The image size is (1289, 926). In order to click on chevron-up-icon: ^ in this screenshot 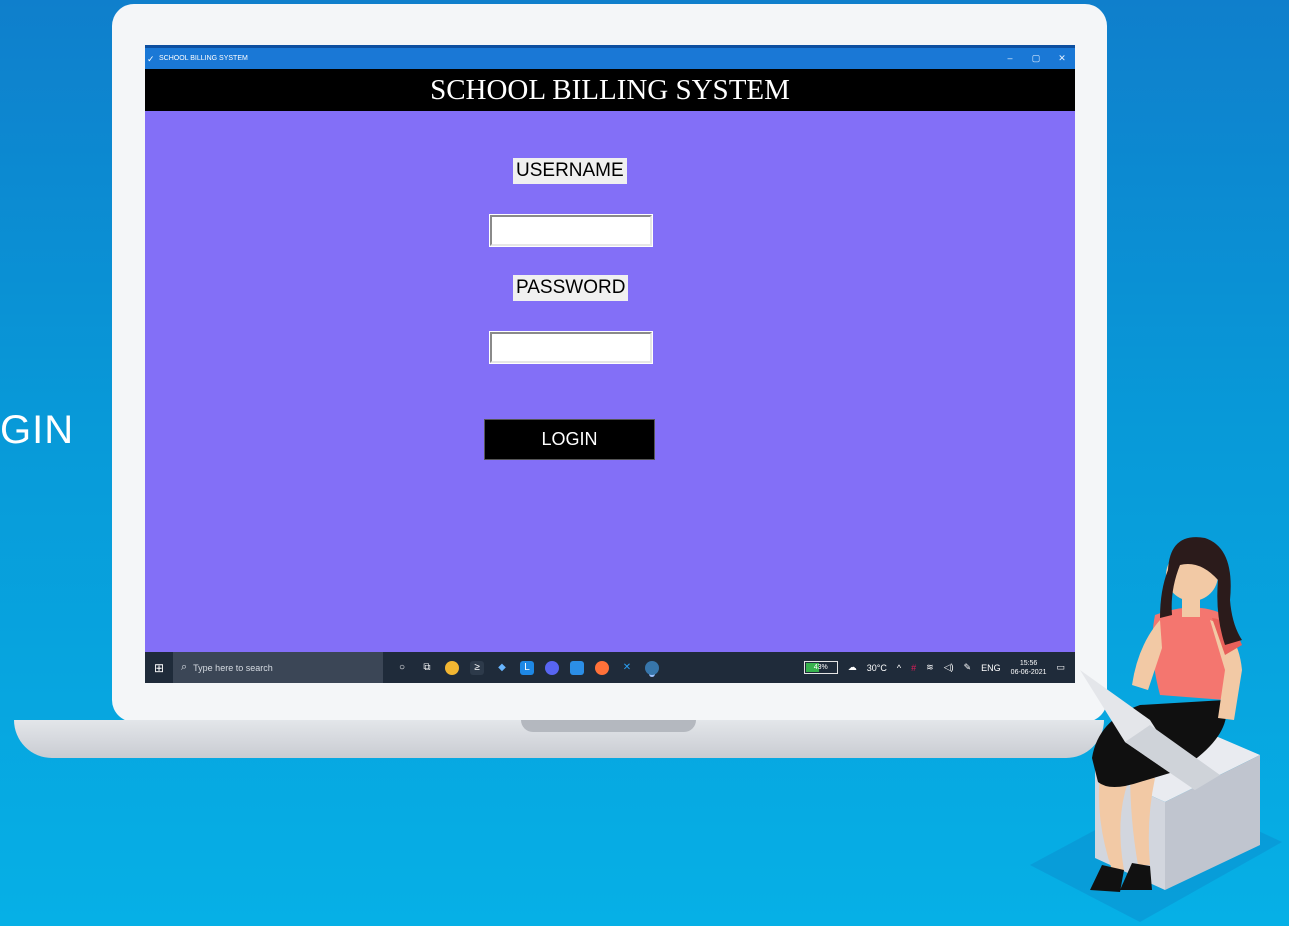, I will do `click(899, 668)`.